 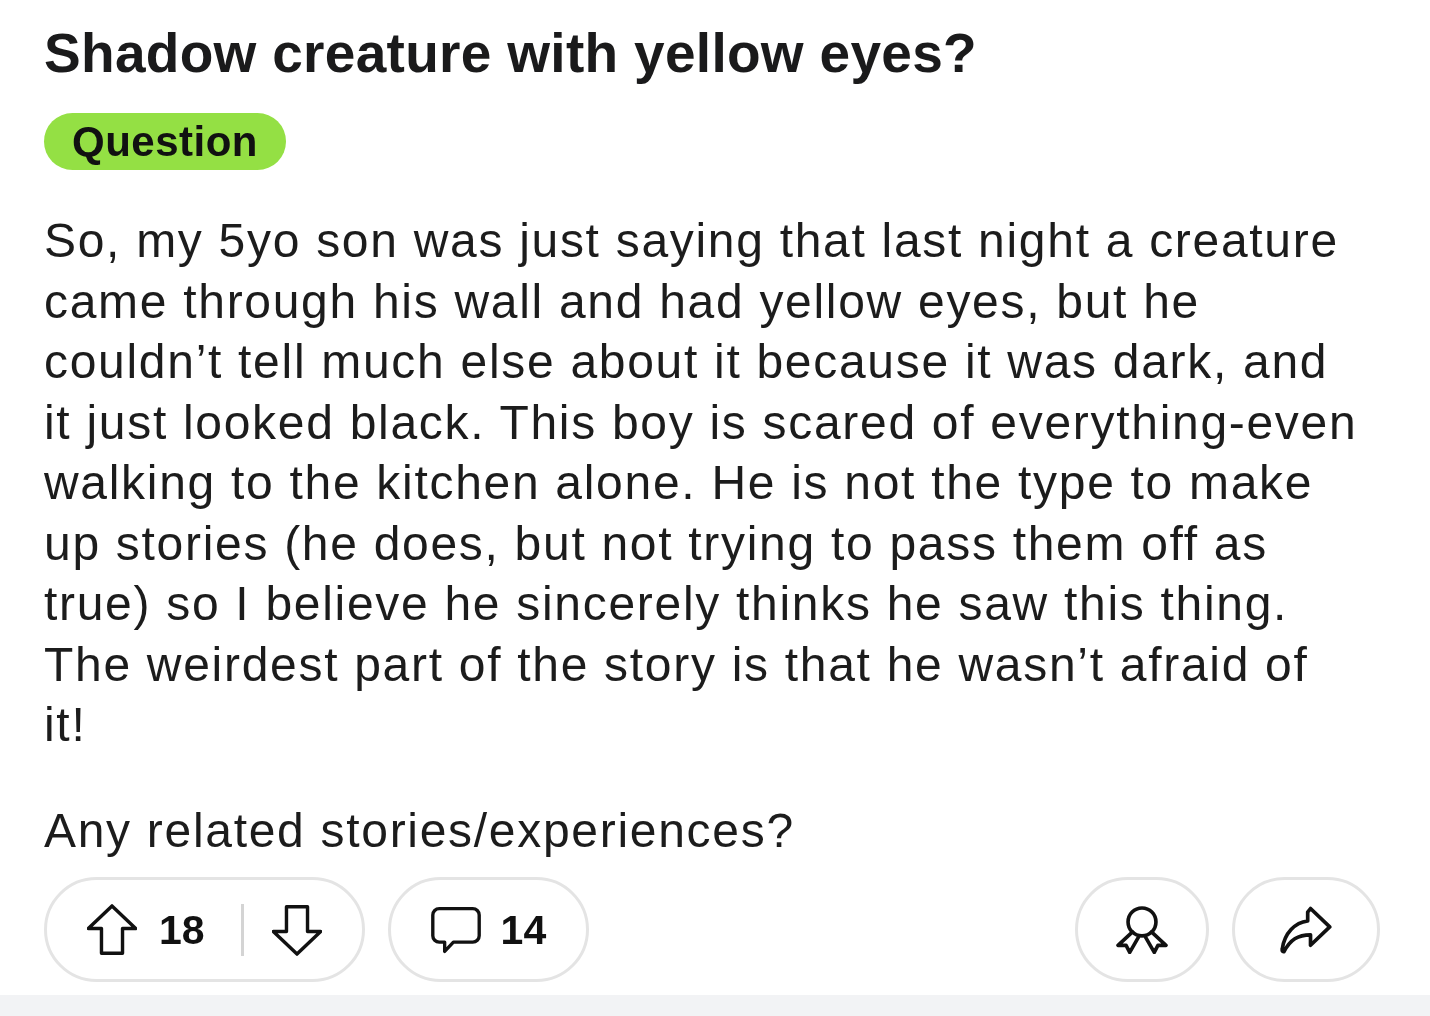 I want to click on upvote-button, so click(x=112, y=929).